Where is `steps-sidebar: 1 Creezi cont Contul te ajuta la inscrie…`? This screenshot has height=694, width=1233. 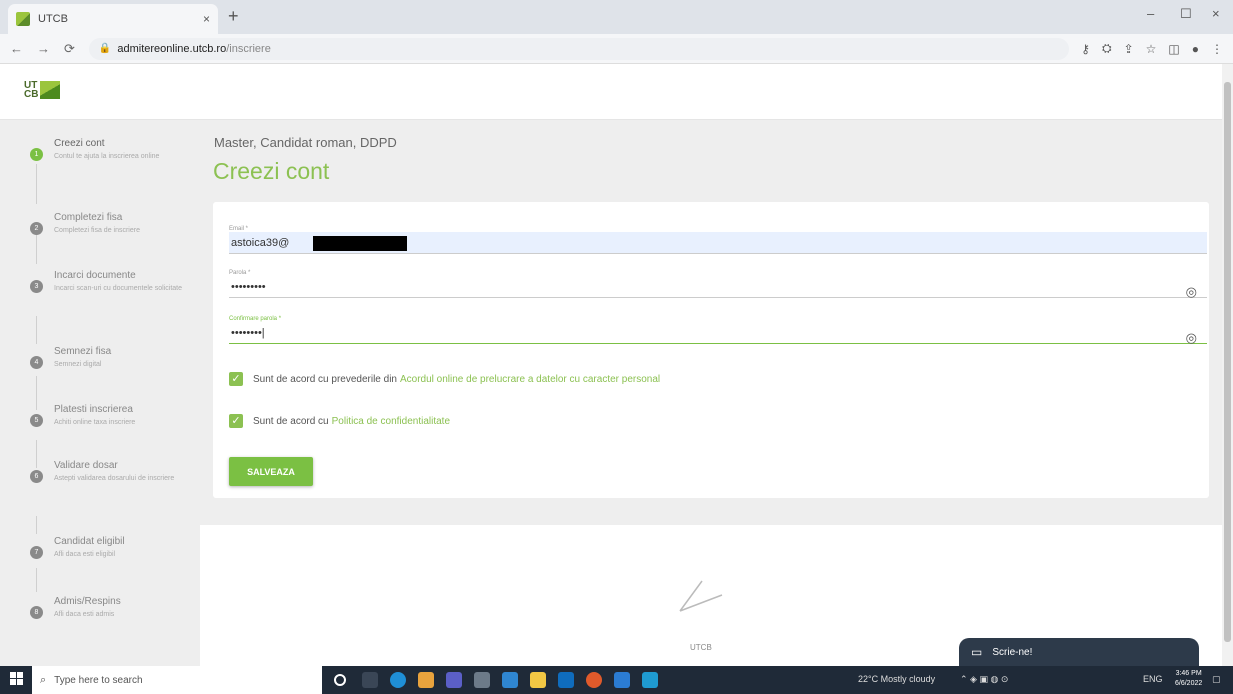 steps-sidebar: 1 Creezi cont Contul te ajuta la inscrie… is located at coordinates (100, 393).